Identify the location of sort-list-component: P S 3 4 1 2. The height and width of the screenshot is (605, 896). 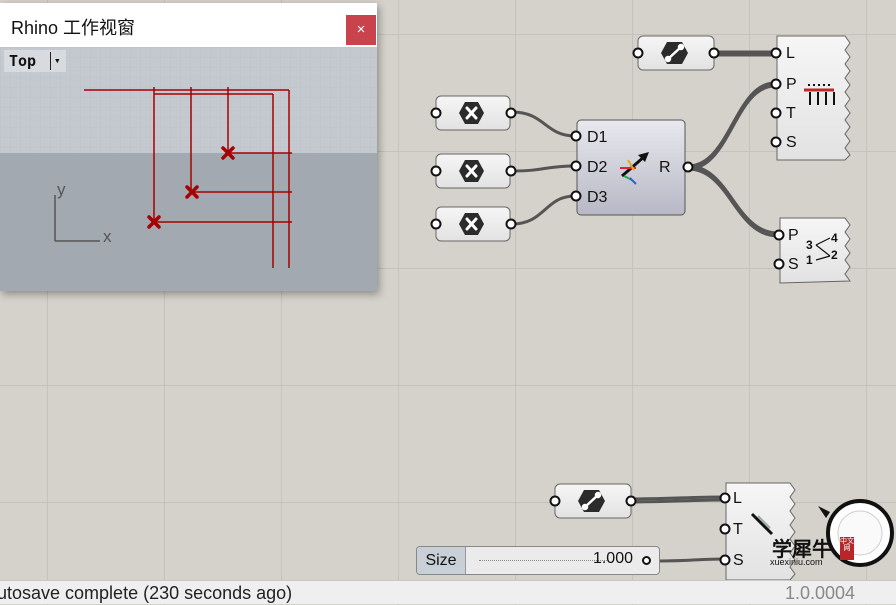
(812, 250).